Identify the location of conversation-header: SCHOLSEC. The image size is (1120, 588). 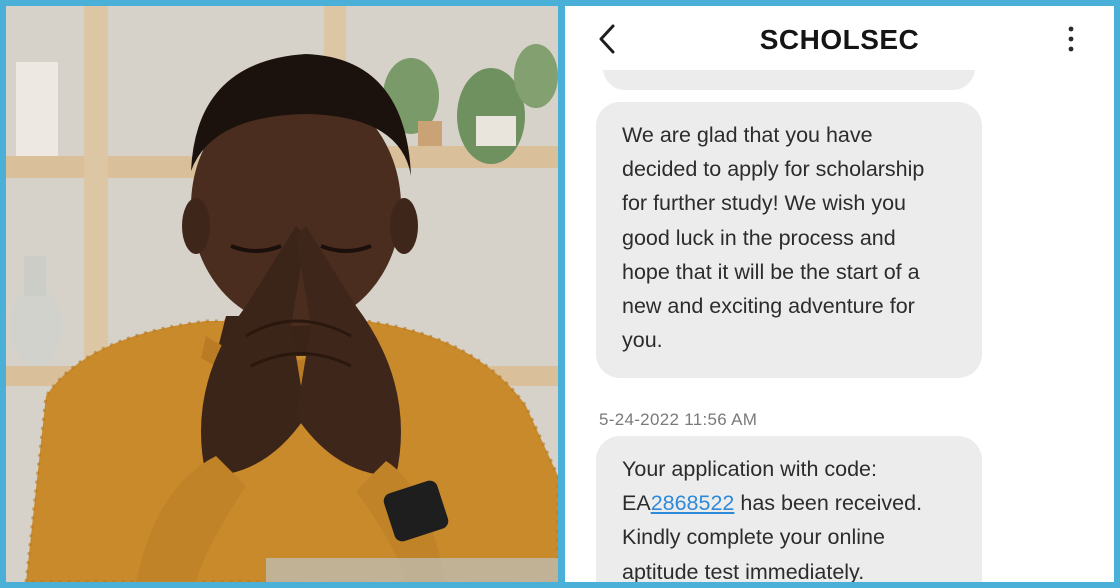
(839, 38).